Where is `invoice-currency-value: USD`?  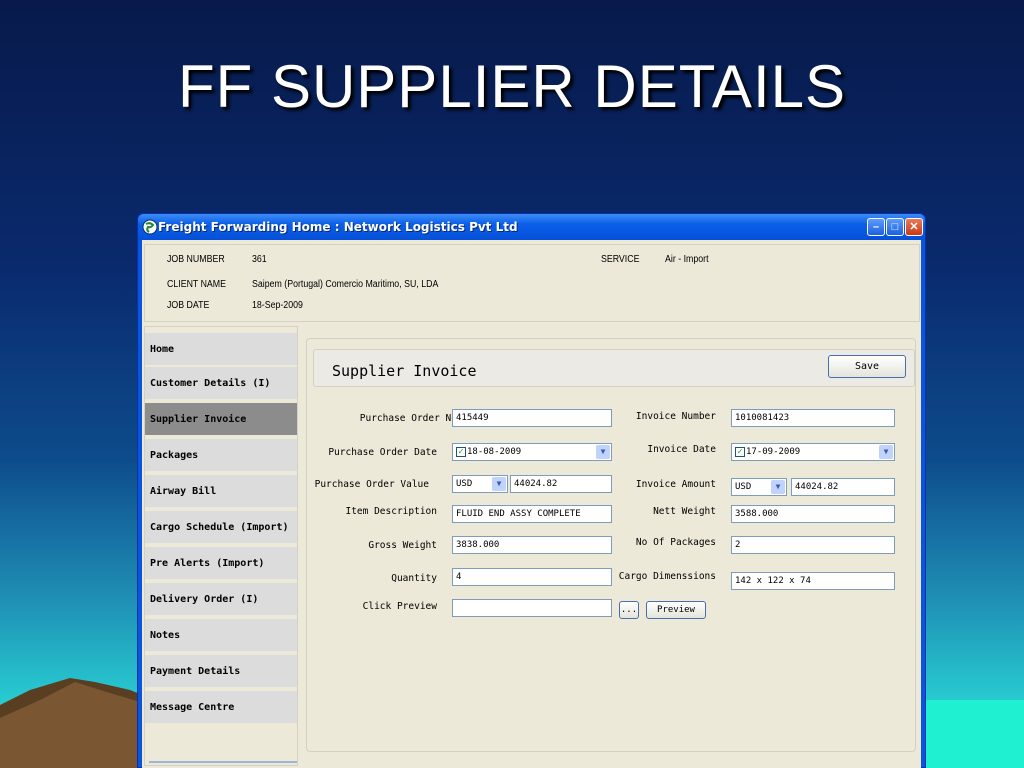
invoice-currency-value: USD is located at coordinates (743, 487).